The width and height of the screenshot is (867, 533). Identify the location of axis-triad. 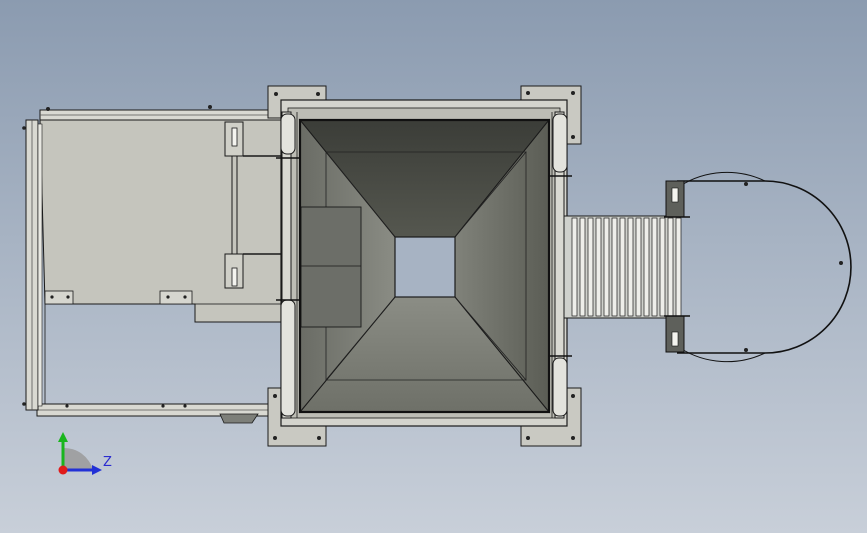
(80, 453).